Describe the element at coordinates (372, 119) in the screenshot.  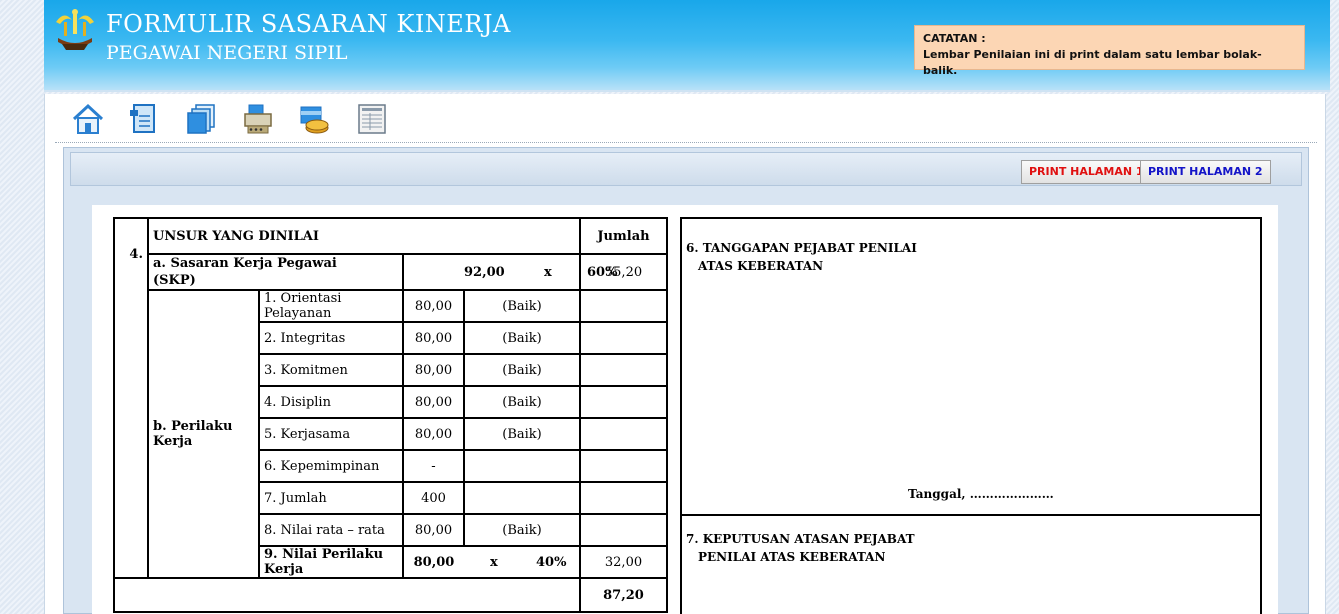
I see `report-icon` at that location.